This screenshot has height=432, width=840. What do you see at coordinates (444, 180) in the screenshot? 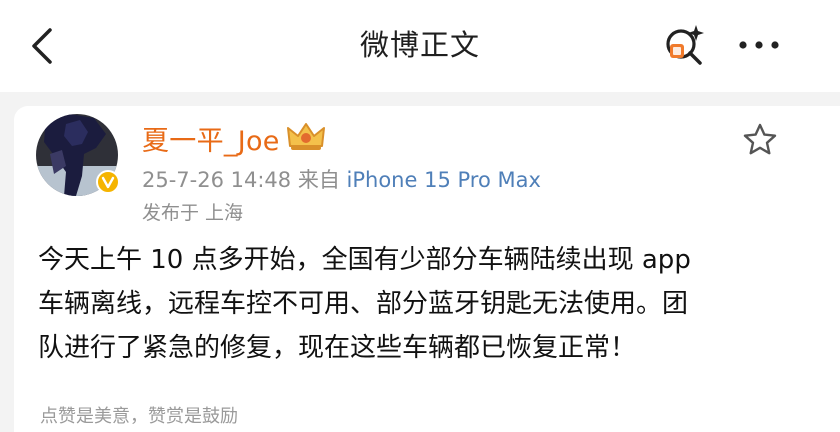
I see `source-device: iPhone 15 Pro Max` at bounding box center [444, 180].